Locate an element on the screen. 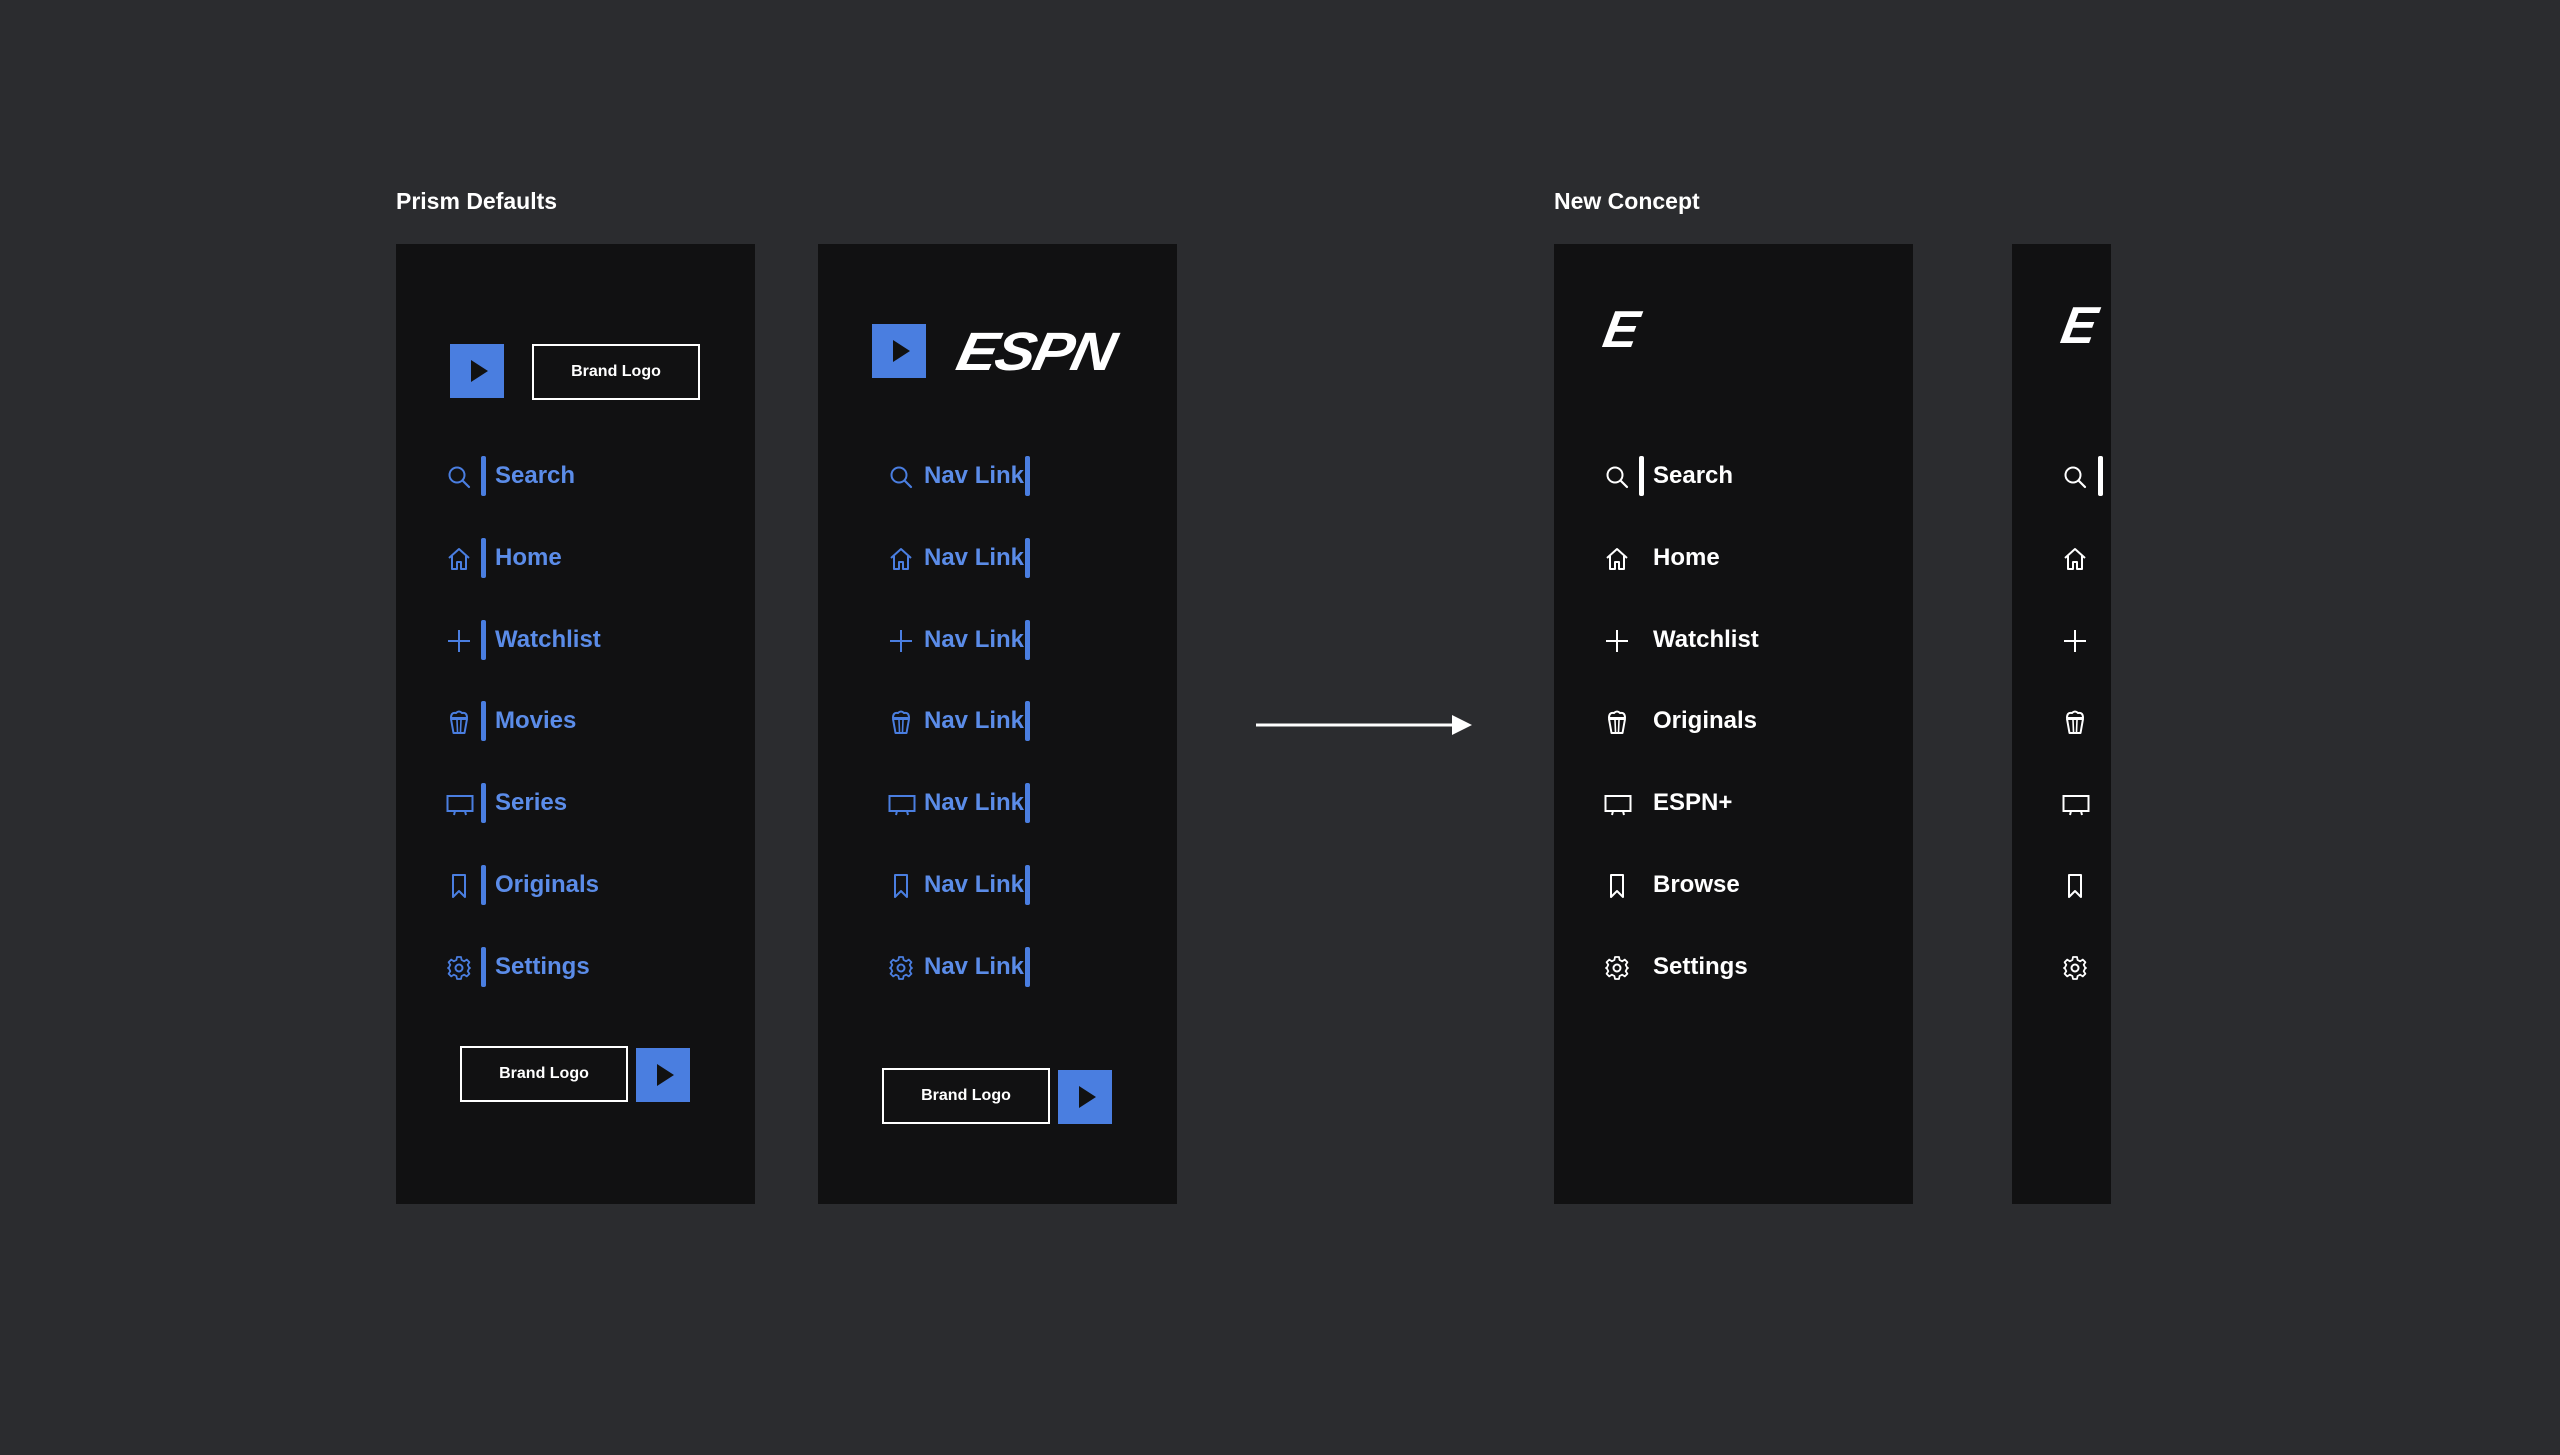 The image size is (2560, 1455). nav-item-popcorn is located at coordinates (2192, 721).